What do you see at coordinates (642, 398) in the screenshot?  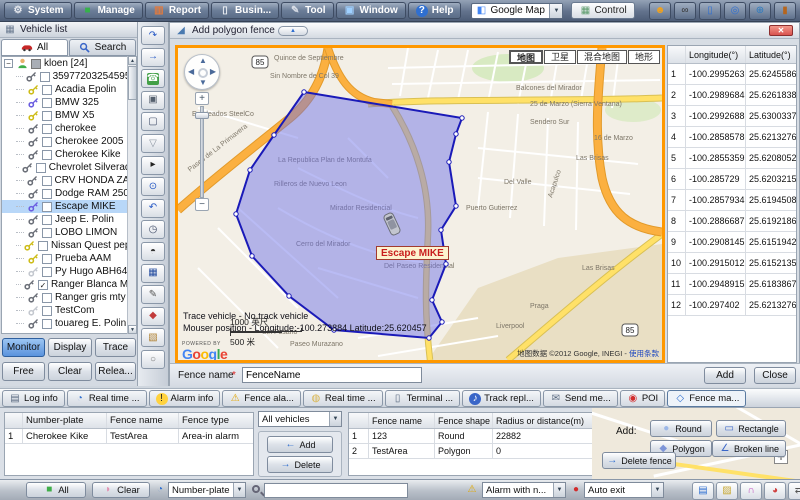 I see `tab-poi: ◉ POI` at bounding box center [642, 398].